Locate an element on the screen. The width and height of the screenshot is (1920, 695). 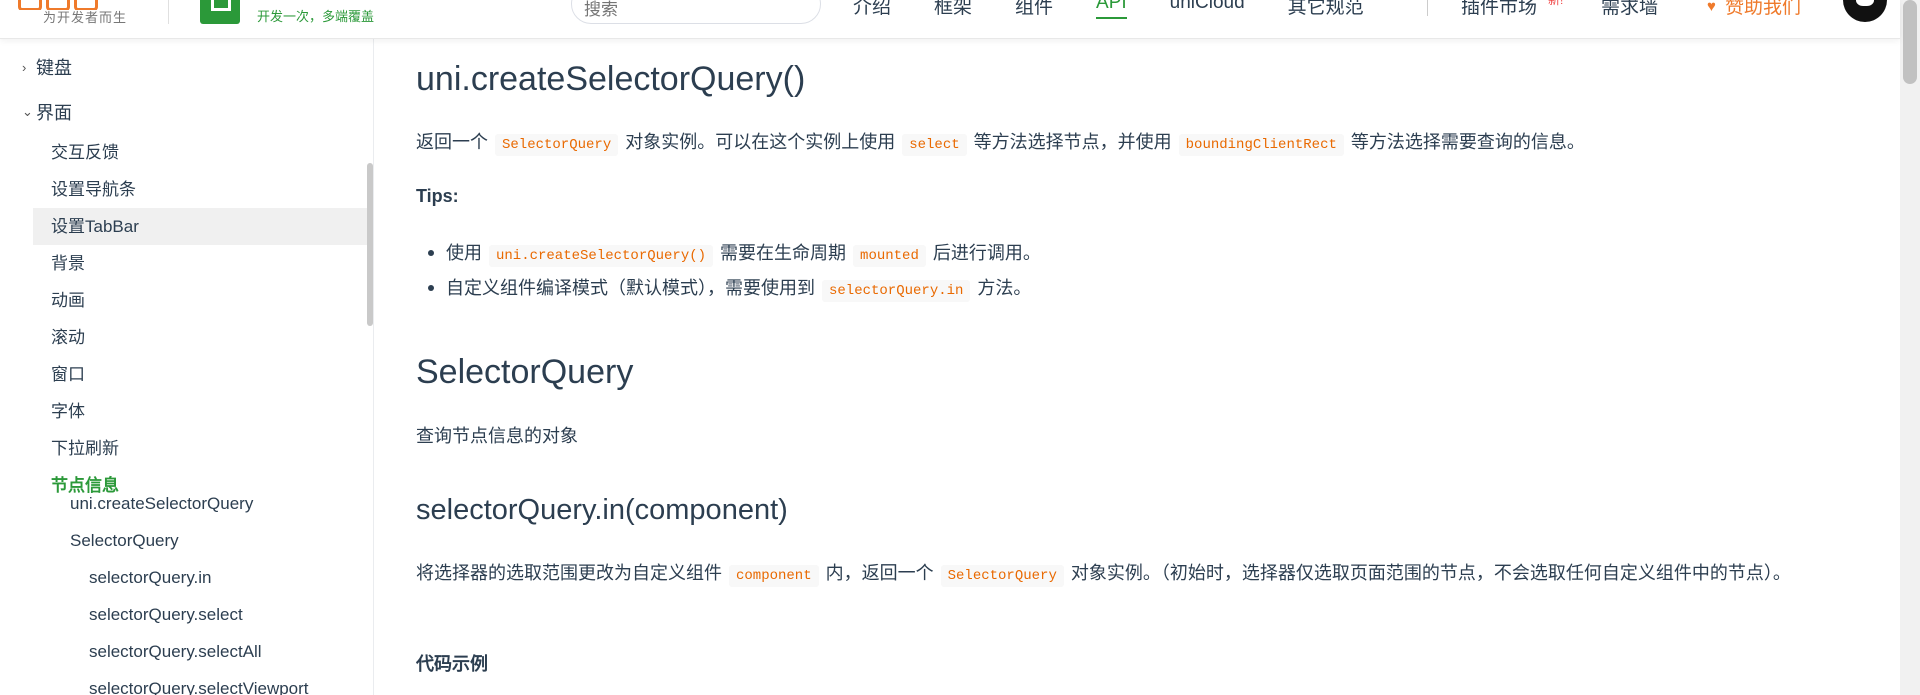
sidebar-subitem-selector-query-select: selectorQuery.select is located at coordinates (166, 615).